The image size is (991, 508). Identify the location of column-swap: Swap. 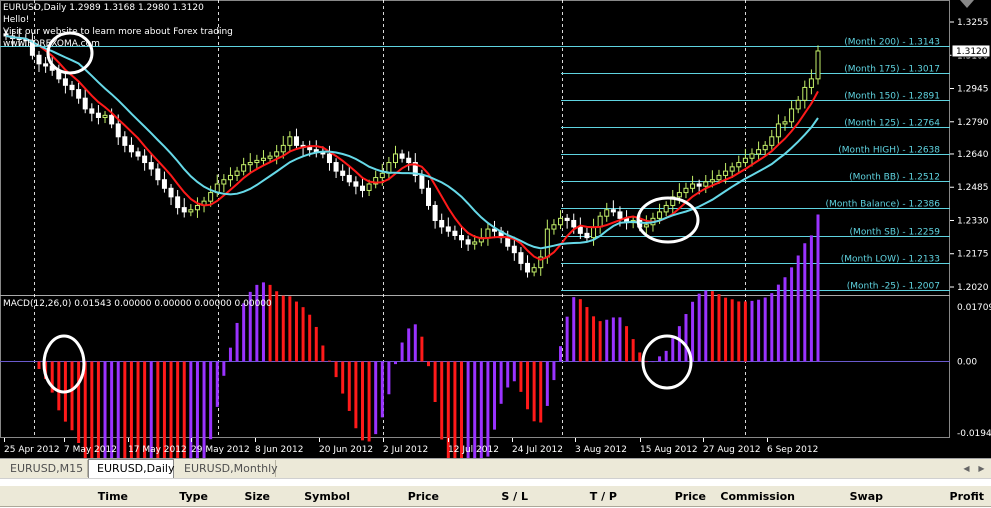
(851, 496).